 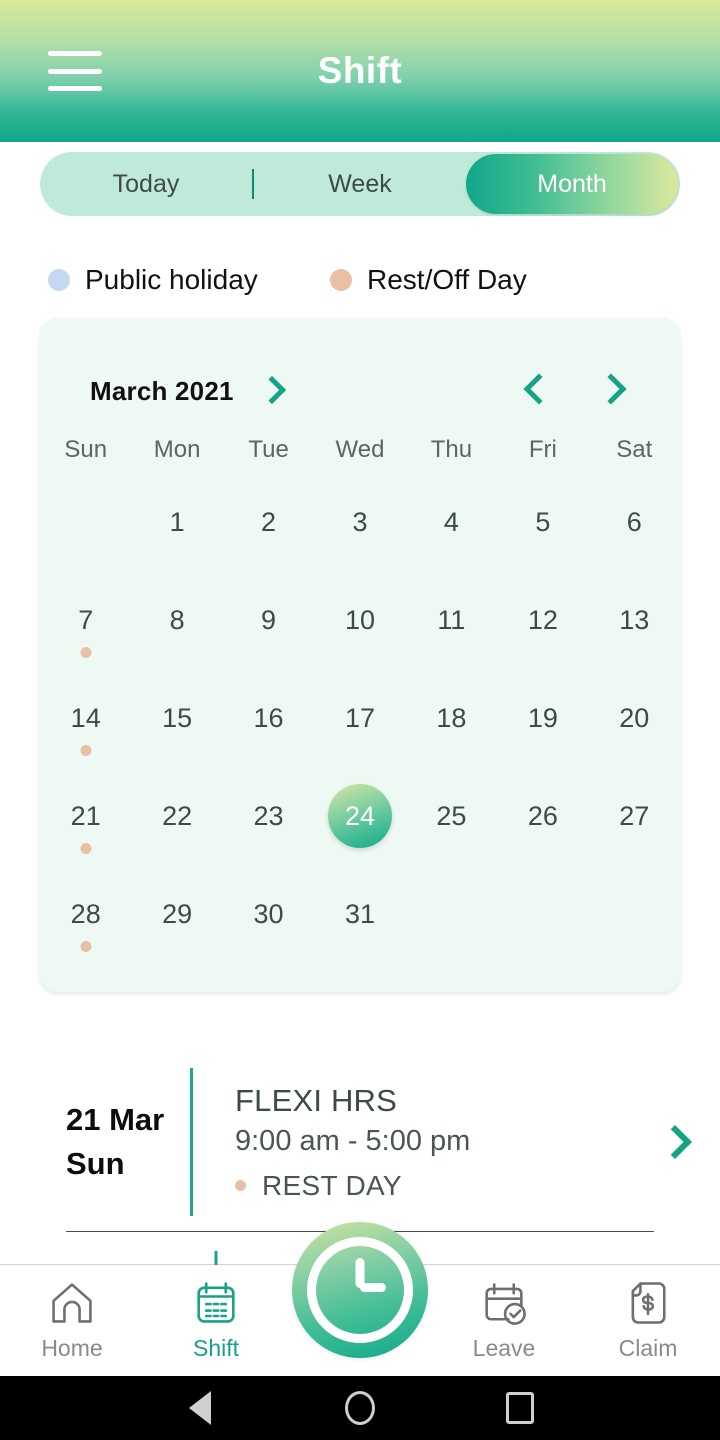 I want to click on calendar-day-cell: 30, so click(x=268, y=929).